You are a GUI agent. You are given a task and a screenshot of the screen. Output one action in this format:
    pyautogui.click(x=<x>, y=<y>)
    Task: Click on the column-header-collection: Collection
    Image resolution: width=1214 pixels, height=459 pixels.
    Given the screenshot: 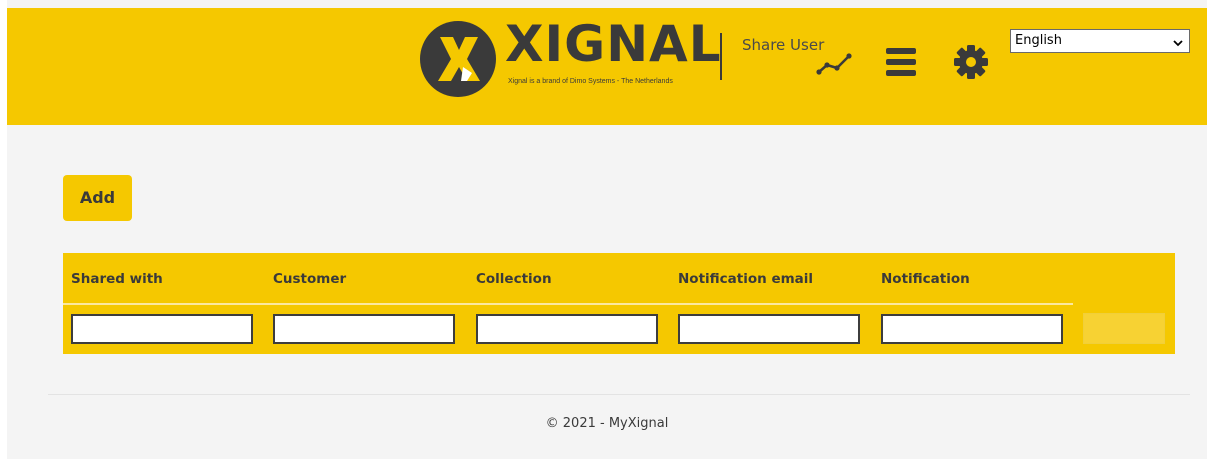 What is the action you would take?
    pyautogui.click(x=514, y=279)
    